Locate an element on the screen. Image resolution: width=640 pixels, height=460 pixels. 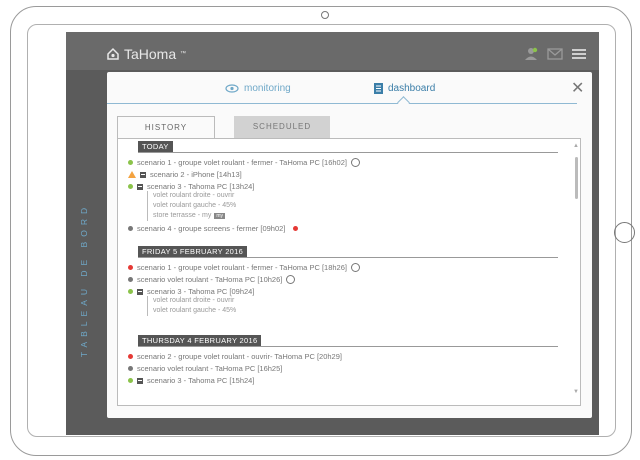
row-text: scenario 3 - Tahoma PC [15h24] is located at coordinates (201, 380).